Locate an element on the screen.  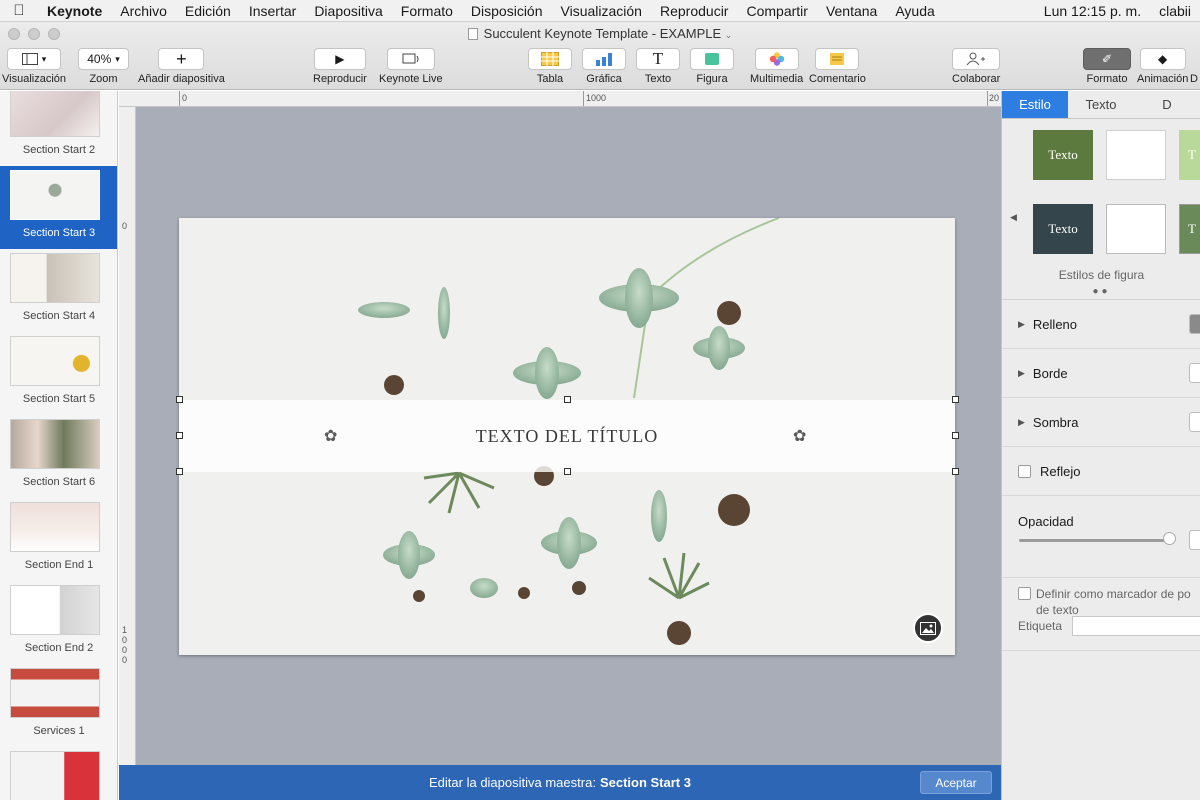
table-icon is located at coordinates (550, 59).